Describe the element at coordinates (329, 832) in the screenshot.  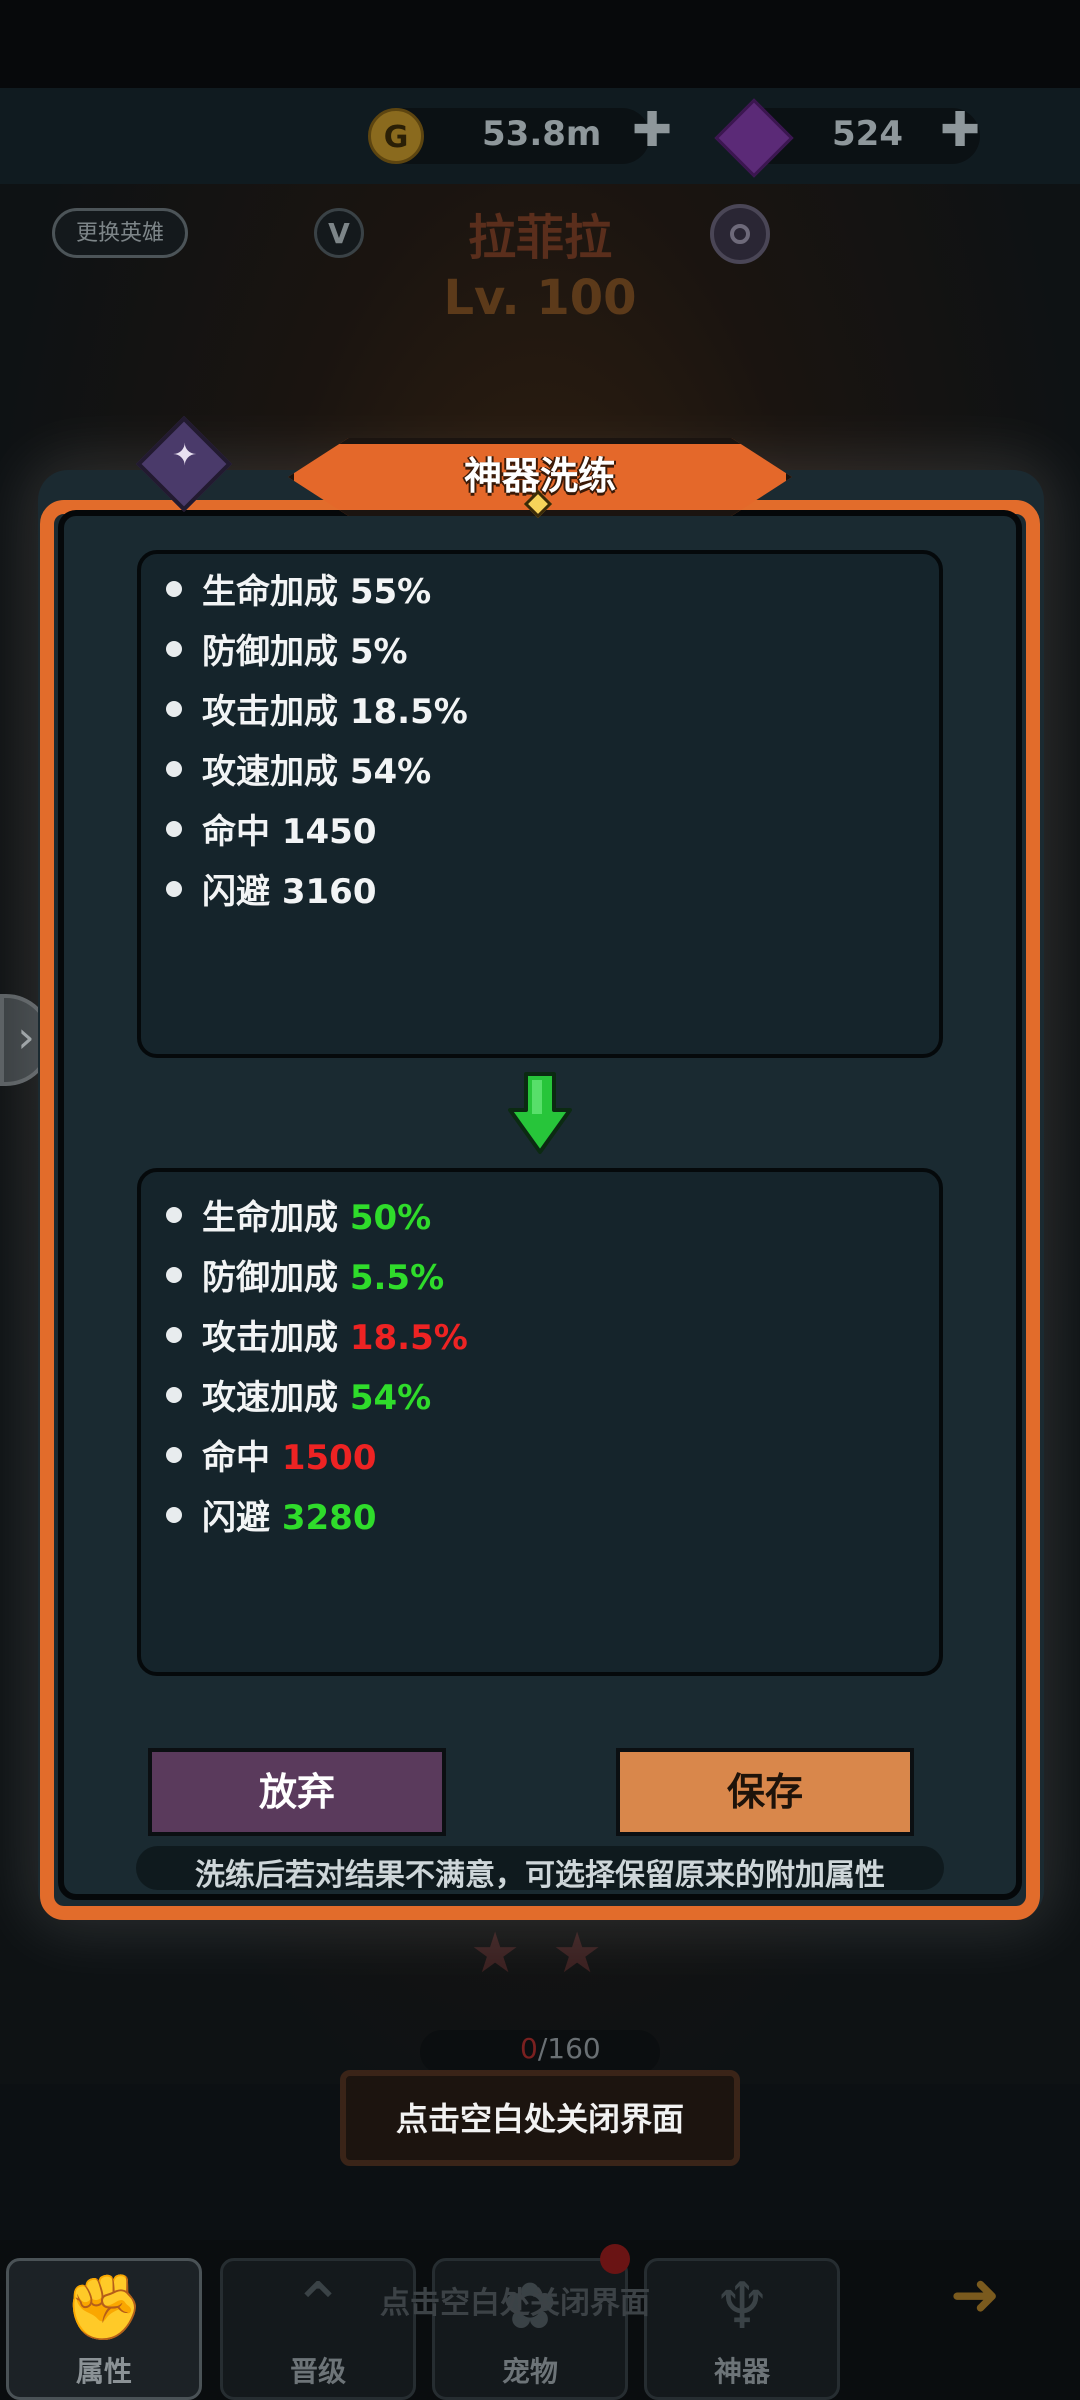
I see `stat-value: 1450` at that location.